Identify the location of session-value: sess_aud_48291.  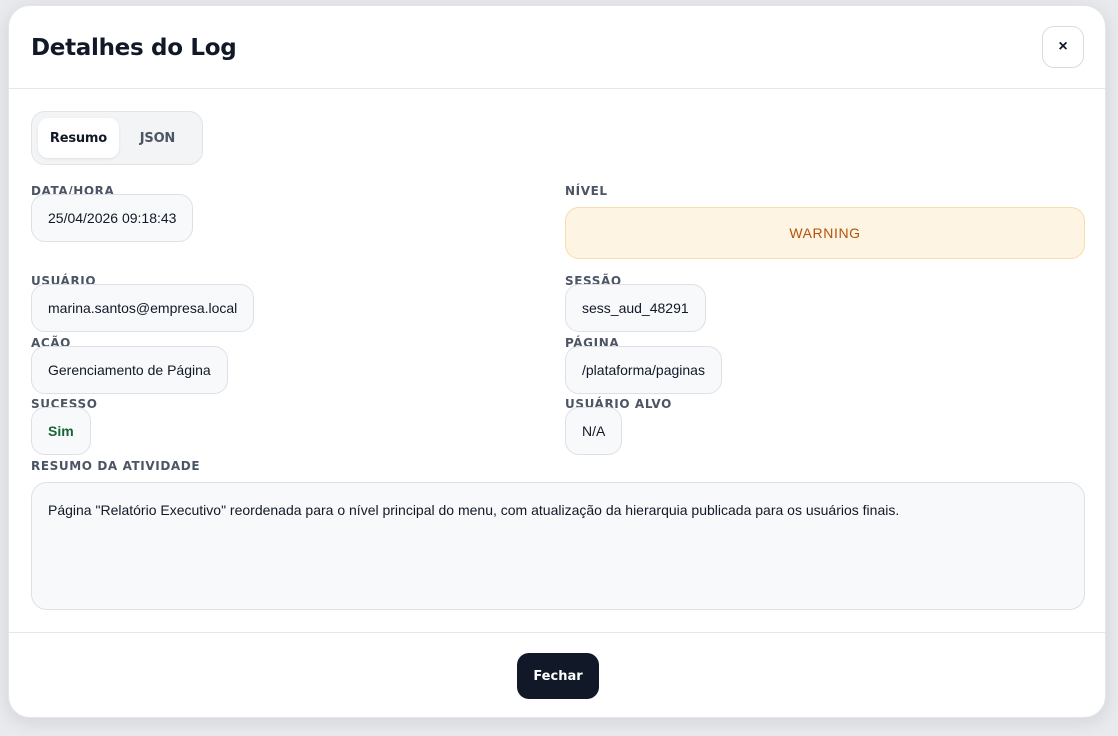
(635, 308).